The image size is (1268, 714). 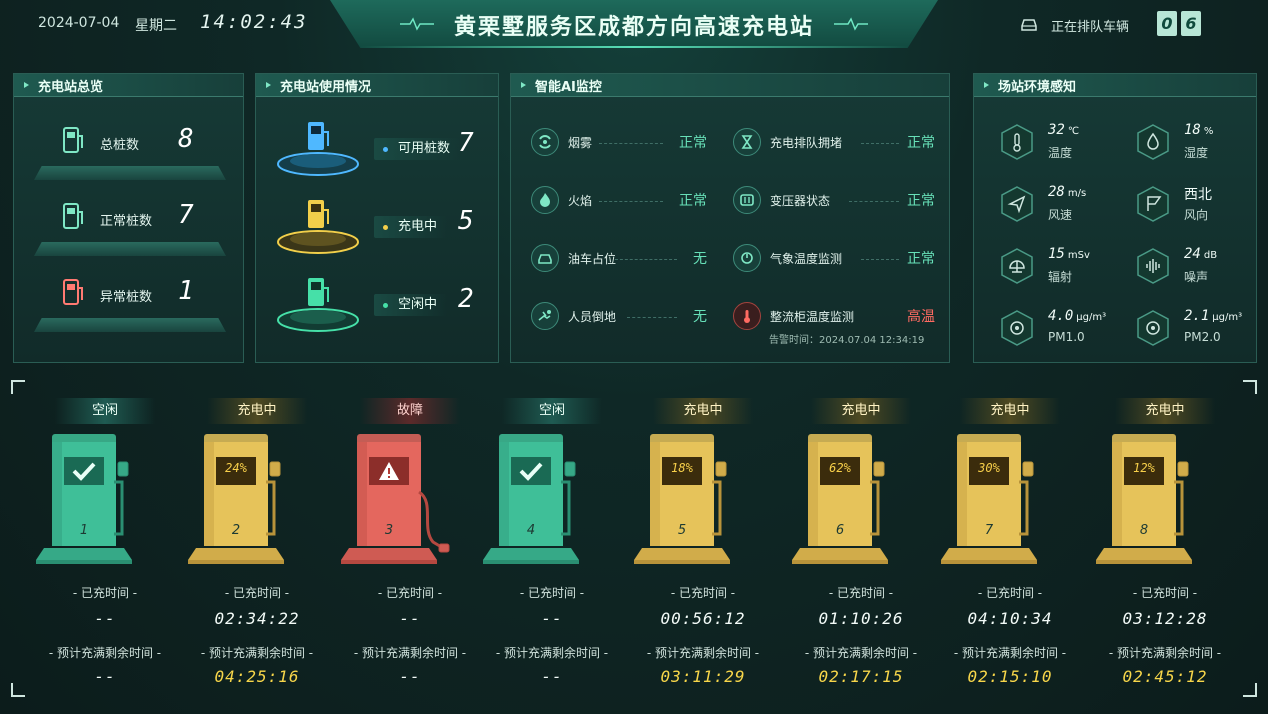 I want to click on wind-speed-icon, so click(x=1017, y=204).